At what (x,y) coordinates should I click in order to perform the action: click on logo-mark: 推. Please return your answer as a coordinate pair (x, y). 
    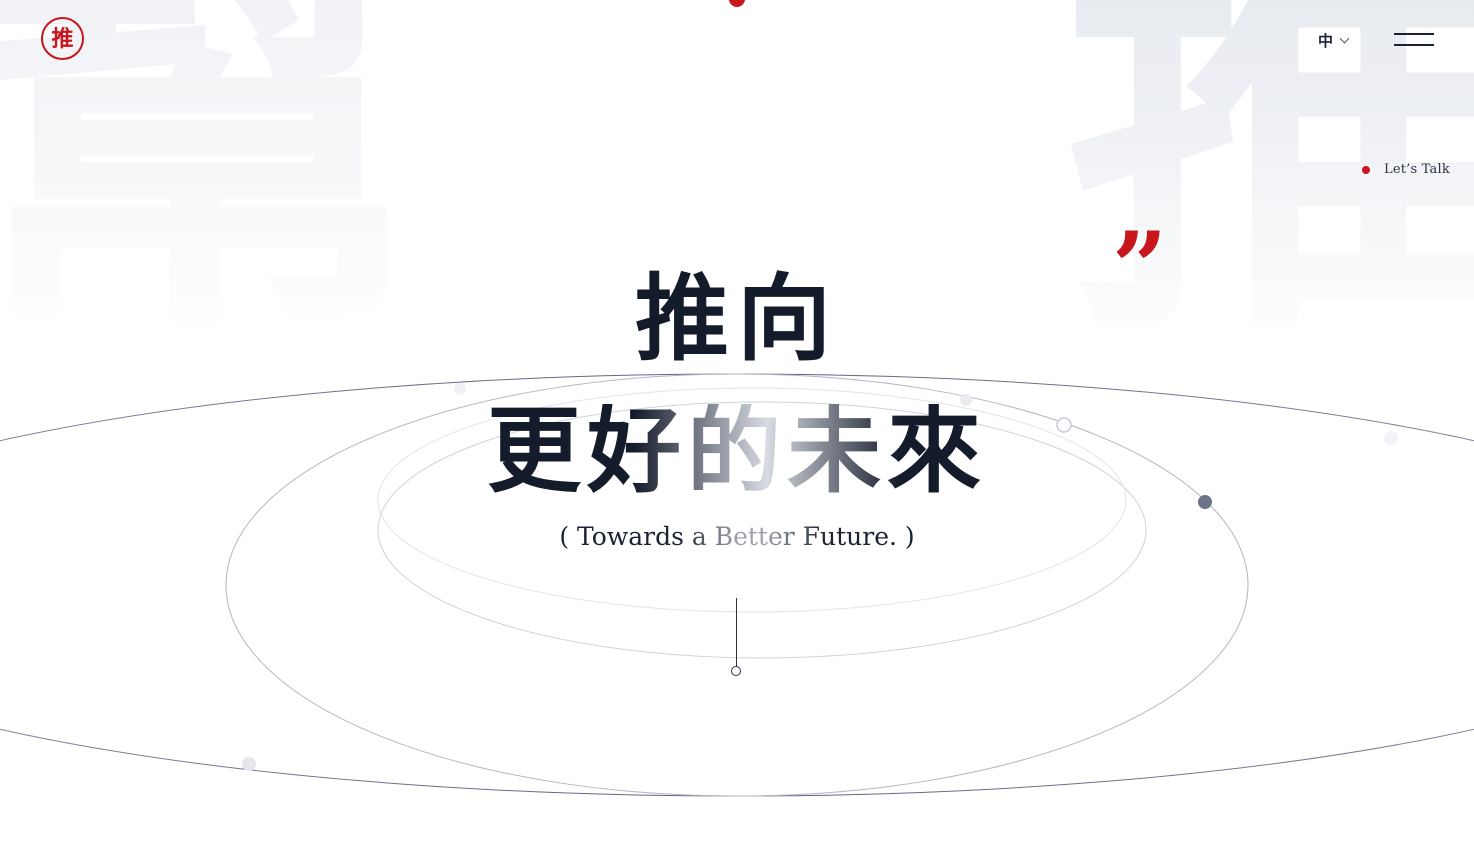
    Looking at the image, I should click on (62, 38).